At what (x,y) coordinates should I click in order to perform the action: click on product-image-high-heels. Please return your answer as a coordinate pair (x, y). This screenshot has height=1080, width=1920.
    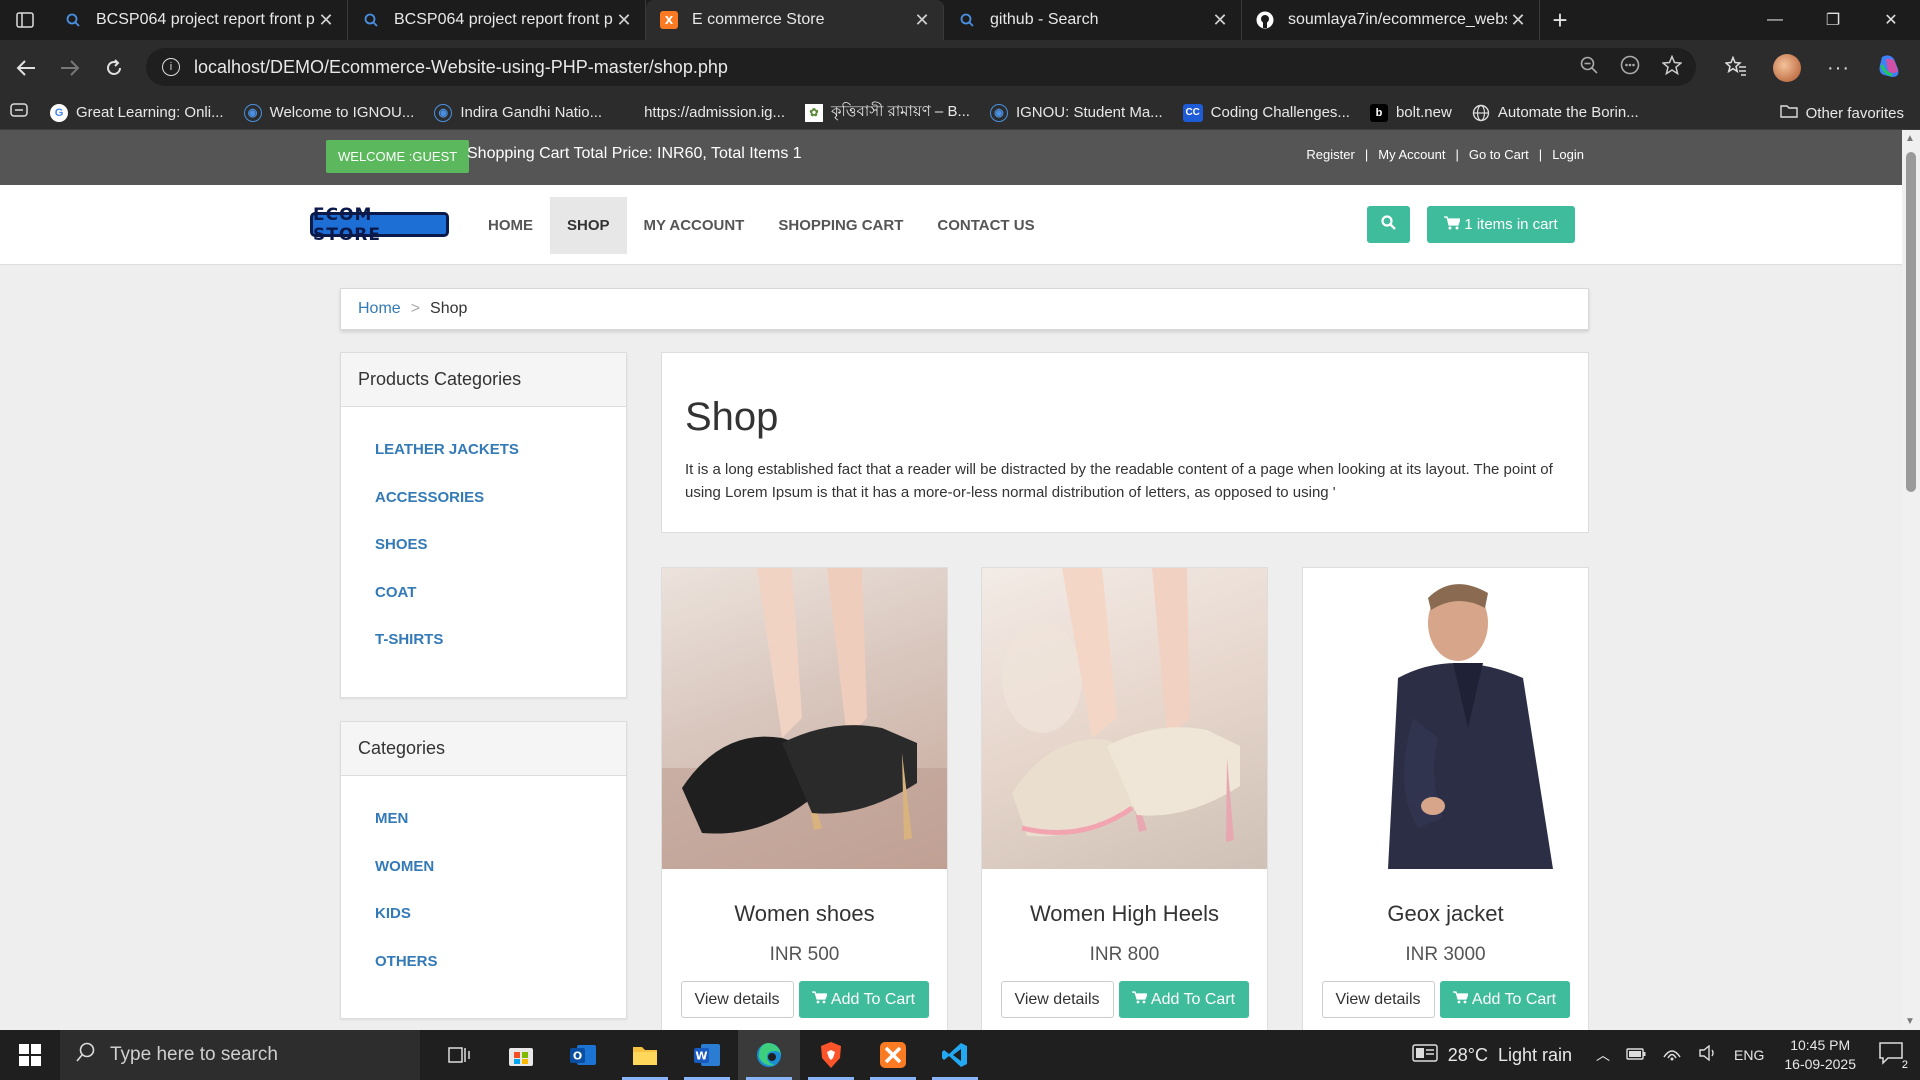
    Looking at the image, I should click on (1124, 718).